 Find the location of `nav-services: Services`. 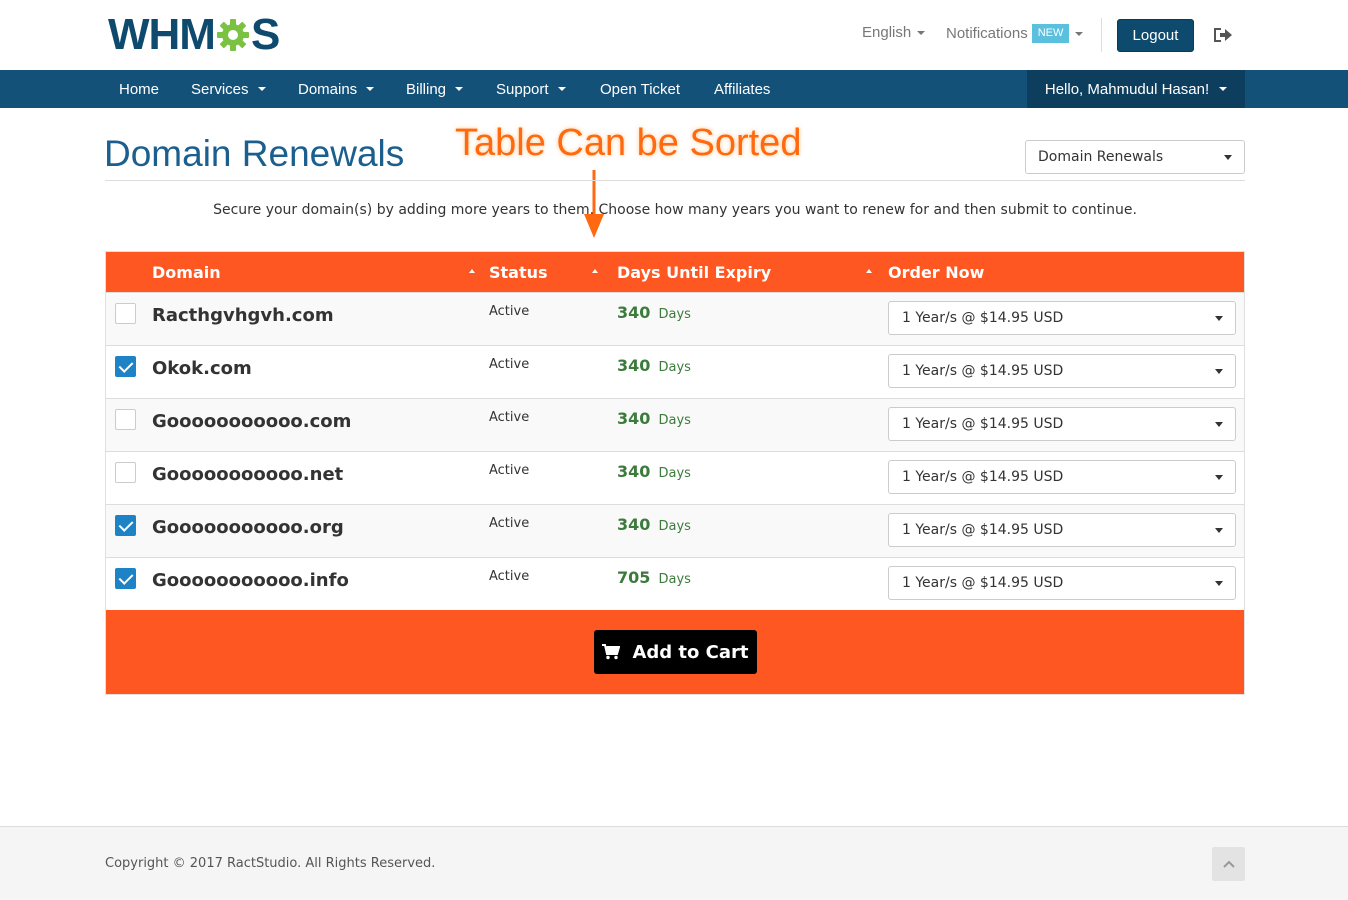

nav-services: Services is located at coordinates (228, 89).